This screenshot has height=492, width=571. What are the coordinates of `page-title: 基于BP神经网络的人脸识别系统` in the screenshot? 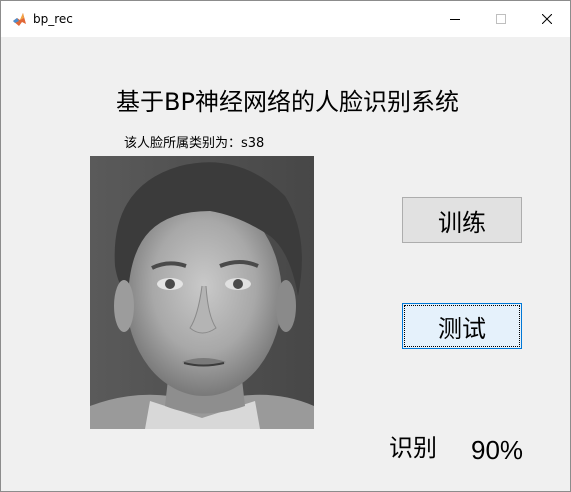 It's located at (285, 102).